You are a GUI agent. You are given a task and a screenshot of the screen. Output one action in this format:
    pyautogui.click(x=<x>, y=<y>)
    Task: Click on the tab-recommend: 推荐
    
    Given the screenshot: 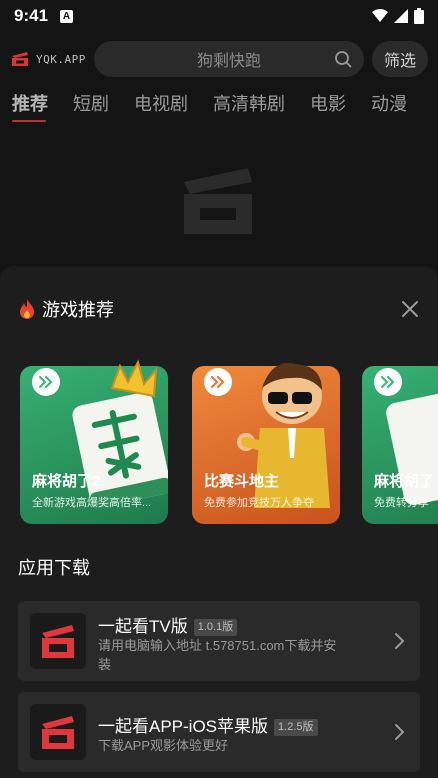 What is the action you would take?
    pyautogui.click(x=24, y=105)
    